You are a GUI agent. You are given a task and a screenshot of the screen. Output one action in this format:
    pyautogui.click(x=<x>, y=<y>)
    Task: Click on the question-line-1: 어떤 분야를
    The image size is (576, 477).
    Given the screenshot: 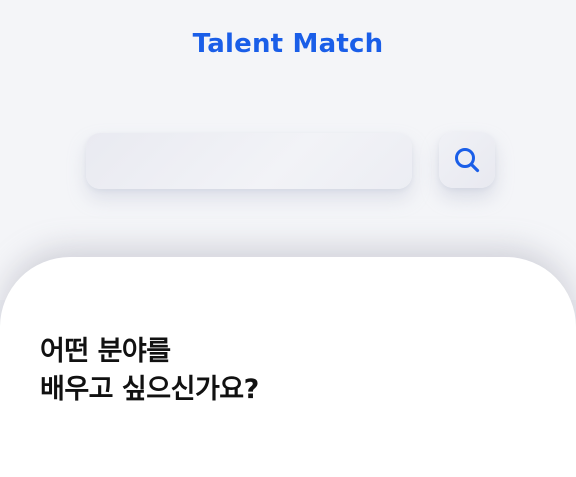 What is the action you would take?
    pyautogui.click(x=105, y=351)
    